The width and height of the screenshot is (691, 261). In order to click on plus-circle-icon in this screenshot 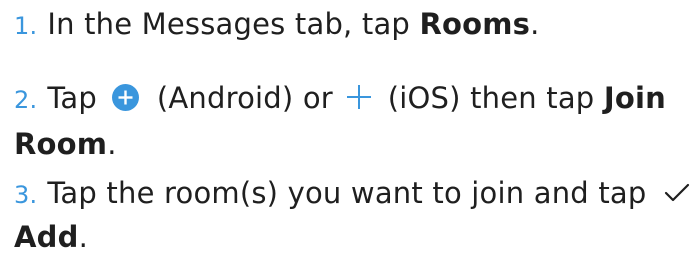, I will do `click(126, 97)`.